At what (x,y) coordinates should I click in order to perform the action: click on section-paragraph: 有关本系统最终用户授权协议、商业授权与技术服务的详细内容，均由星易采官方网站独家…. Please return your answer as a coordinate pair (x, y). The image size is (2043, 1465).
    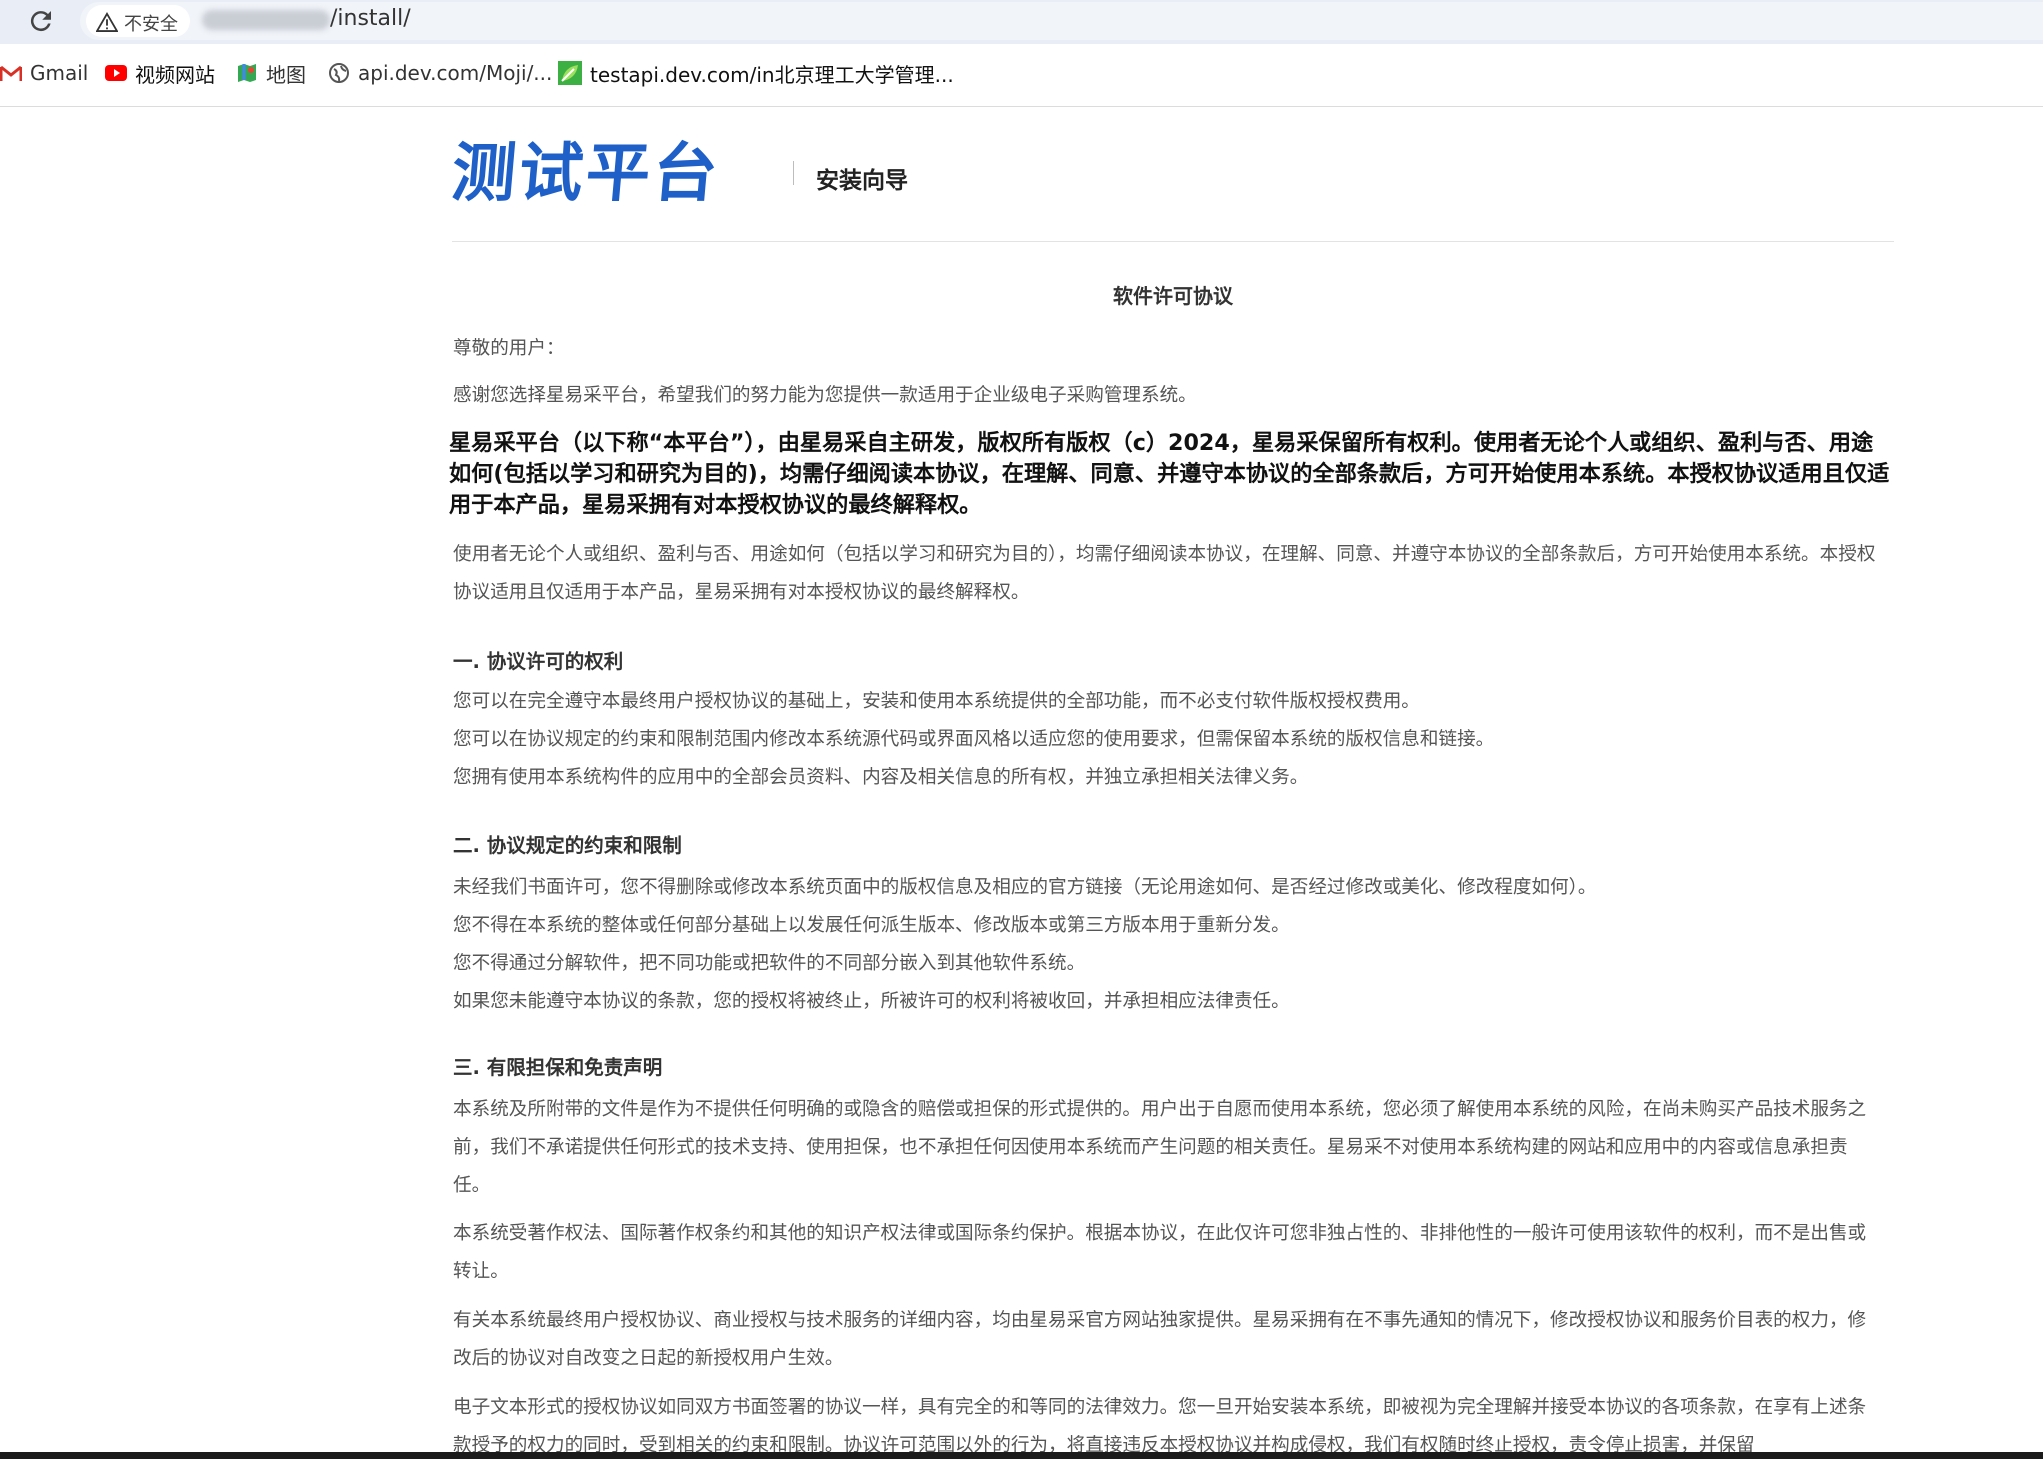
    Looking at the image, I should click on (1160, 1339).